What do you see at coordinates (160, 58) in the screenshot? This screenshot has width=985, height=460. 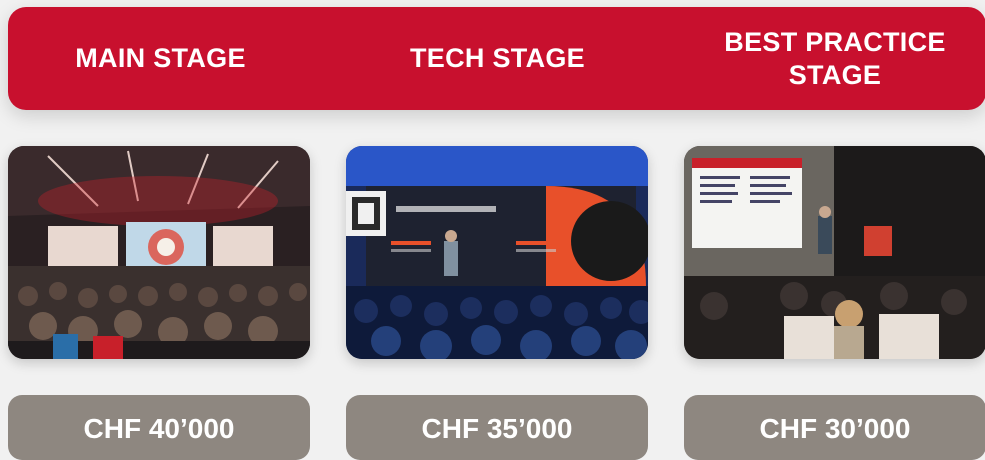 I see `main-stage-title: MAIN STAGE` at bounding box center [160, 58].